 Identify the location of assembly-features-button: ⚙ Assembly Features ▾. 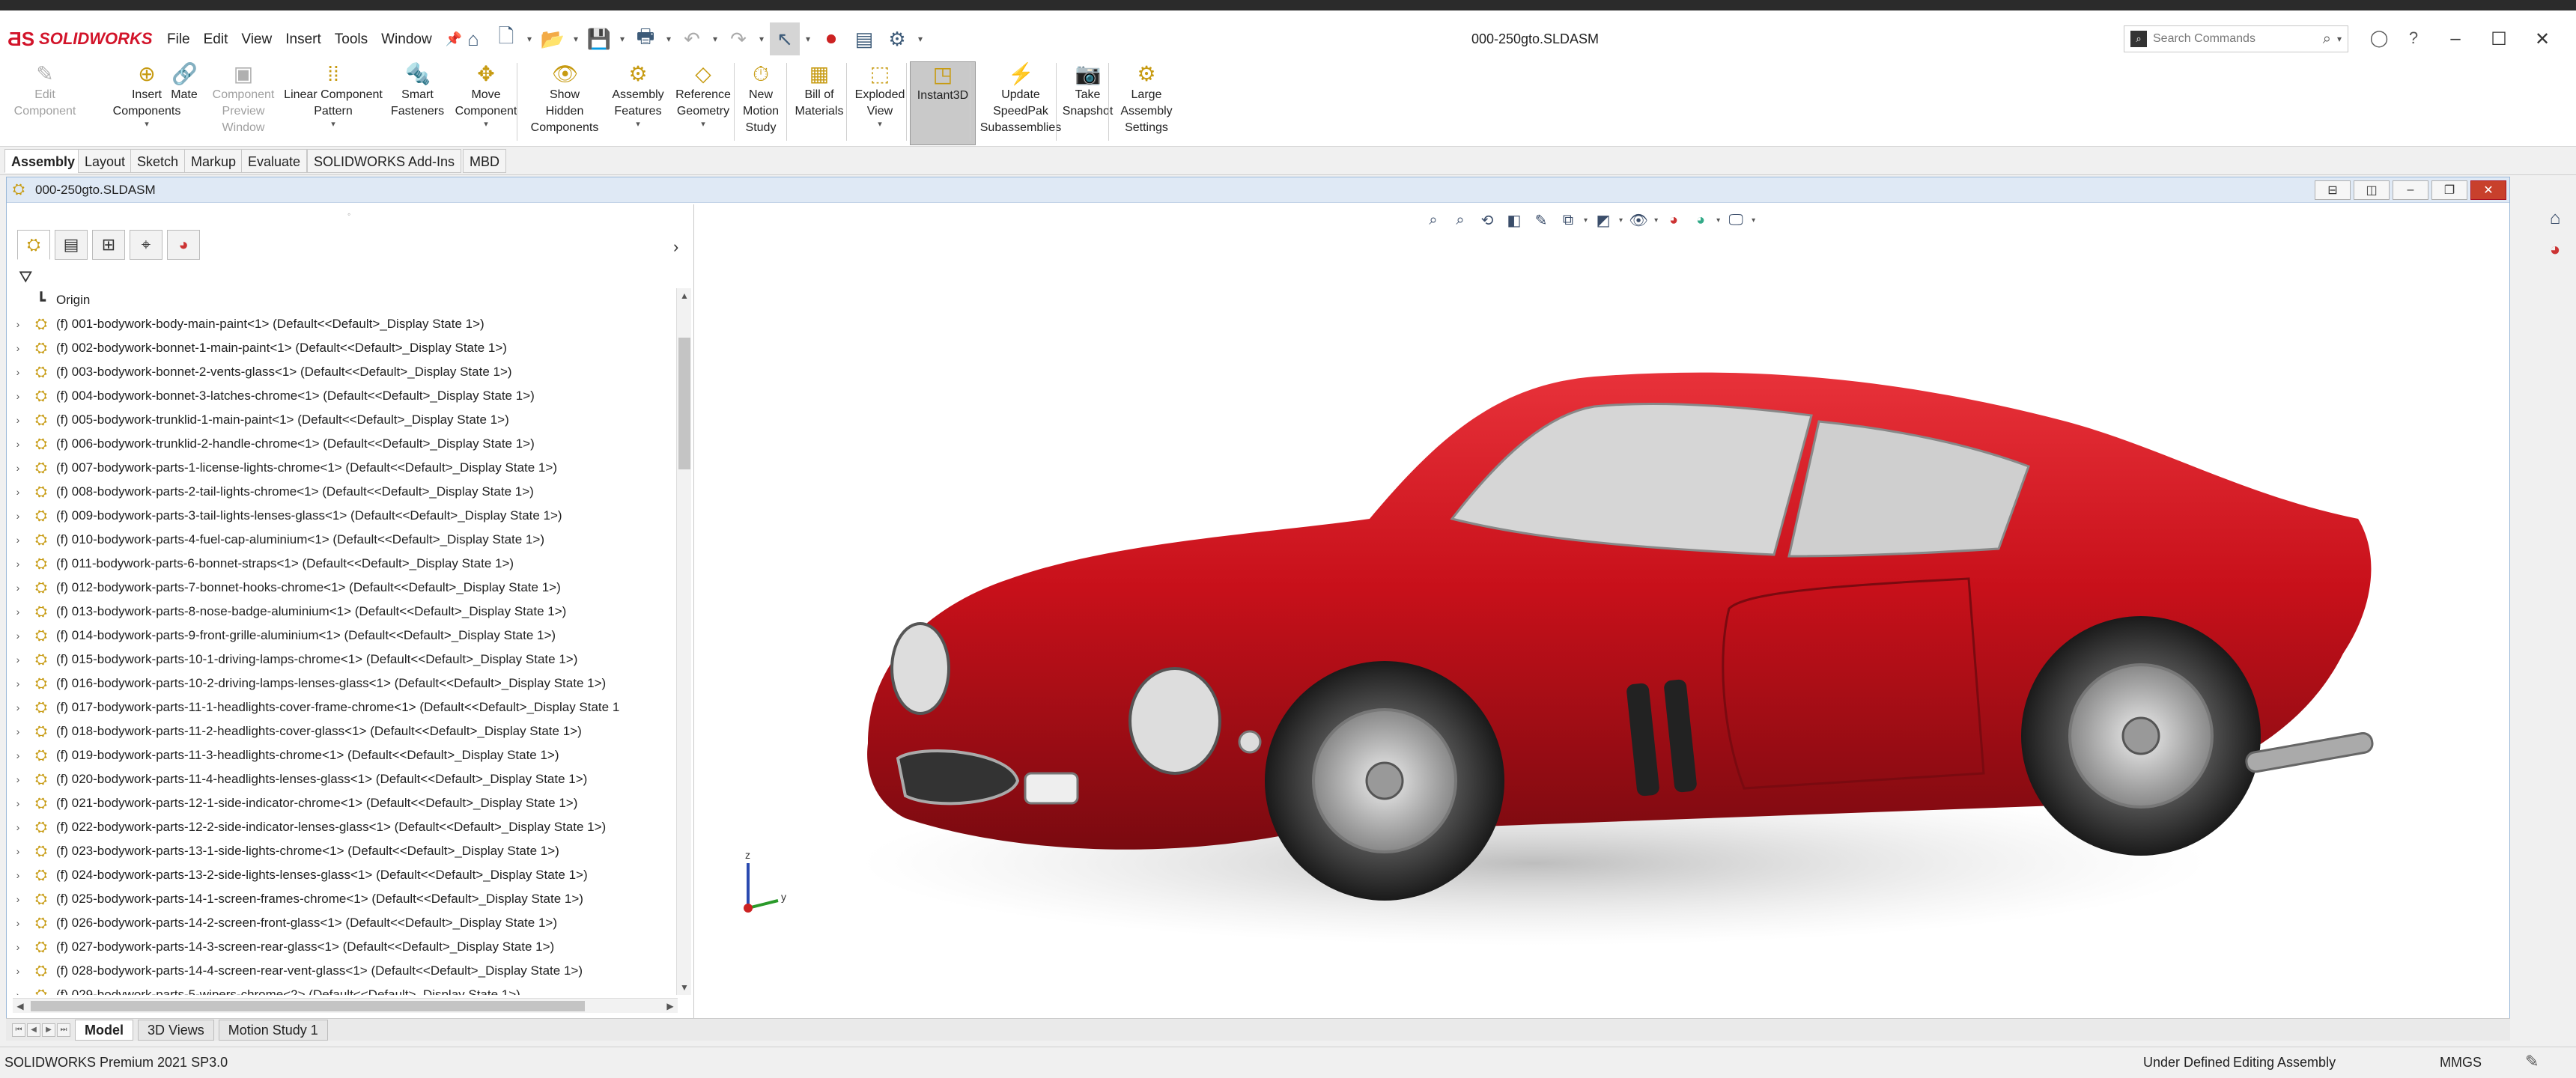
(638, 95).